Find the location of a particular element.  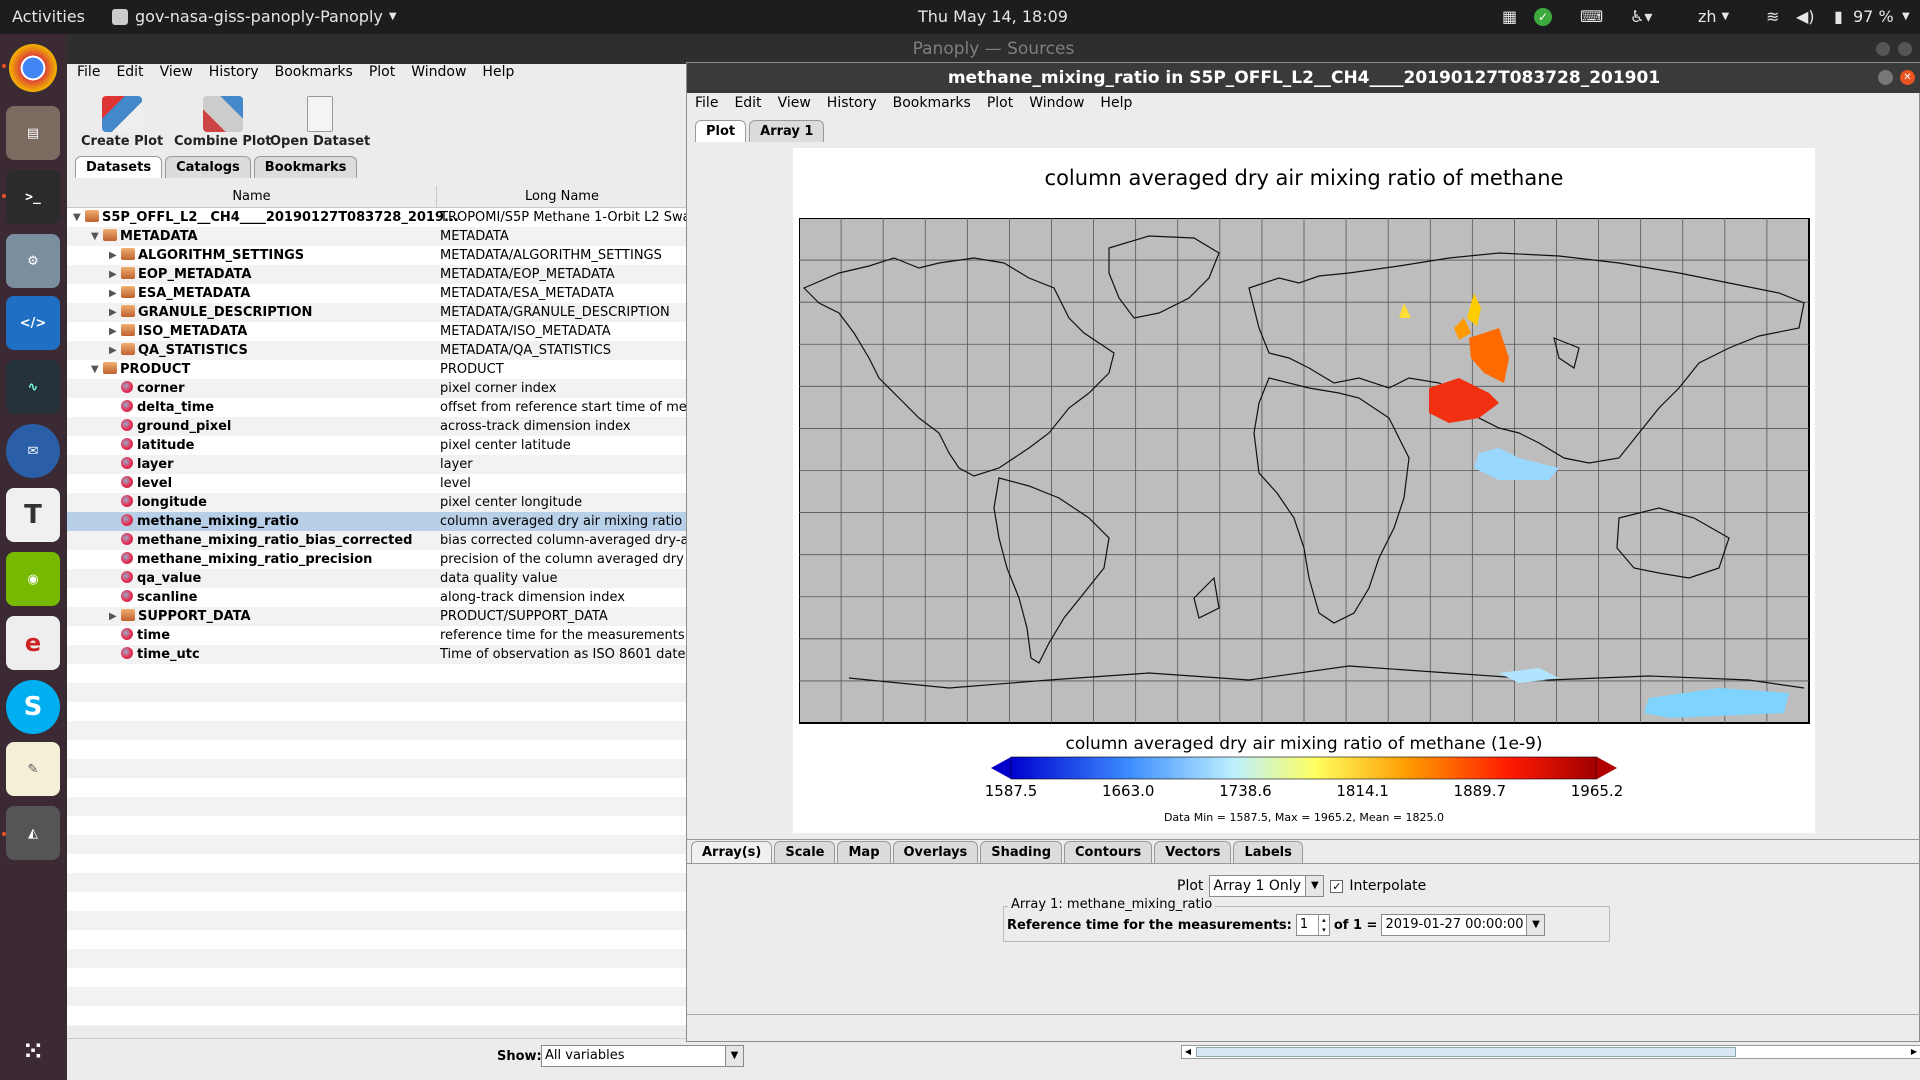

menu-edit: Edit is located at coordinates (747, 103).